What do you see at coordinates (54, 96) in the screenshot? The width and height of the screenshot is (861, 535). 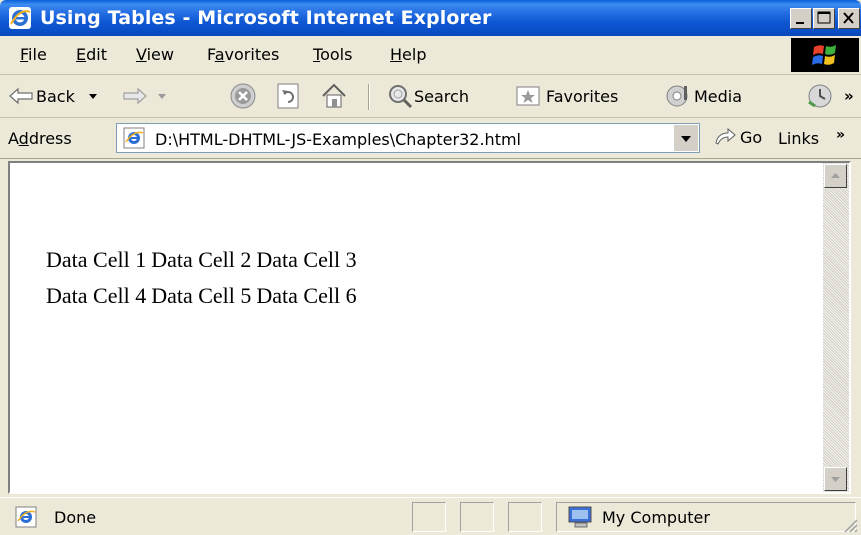 I see `back-button: Back` at bounding box center [54, 96].